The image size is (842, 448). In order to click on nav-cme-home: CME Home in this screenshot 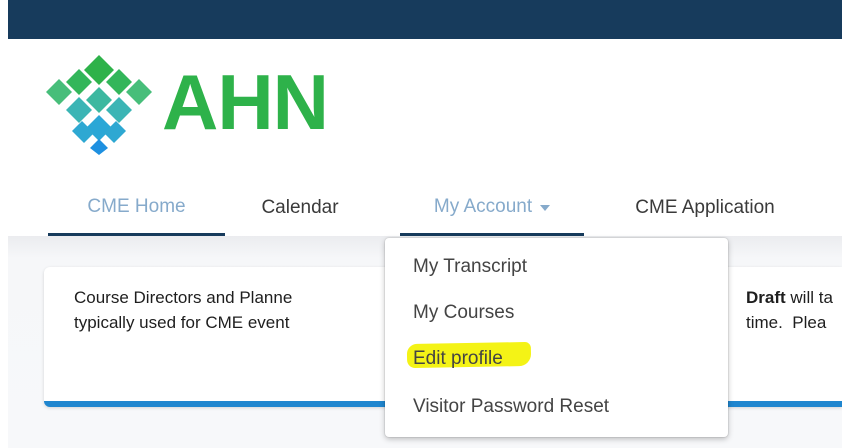, I will do `click(136, 208)`.